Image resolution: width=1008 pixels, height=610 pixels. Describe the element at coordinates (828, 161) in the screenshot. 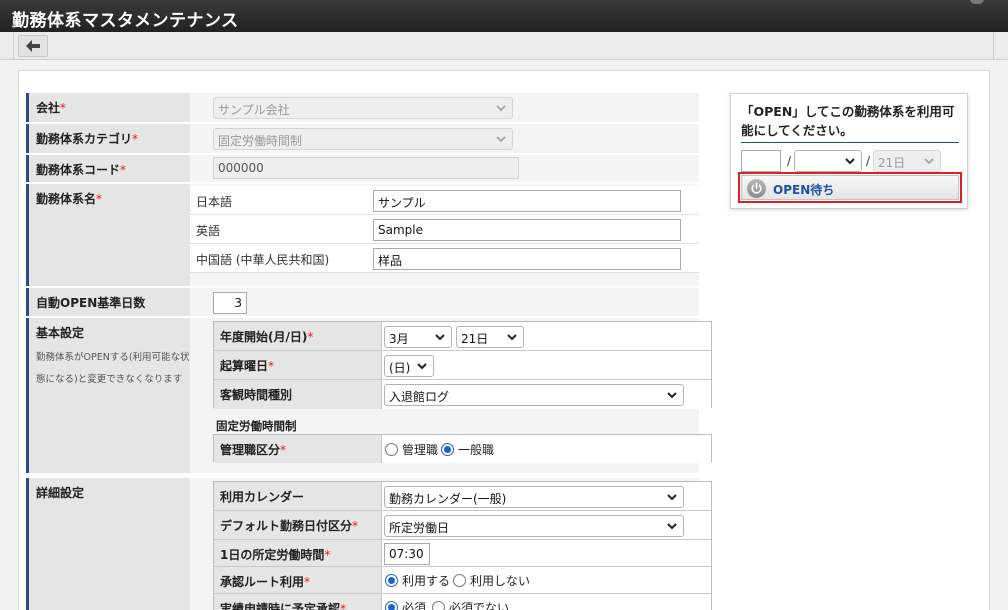

I see `open-month-select` at that location.